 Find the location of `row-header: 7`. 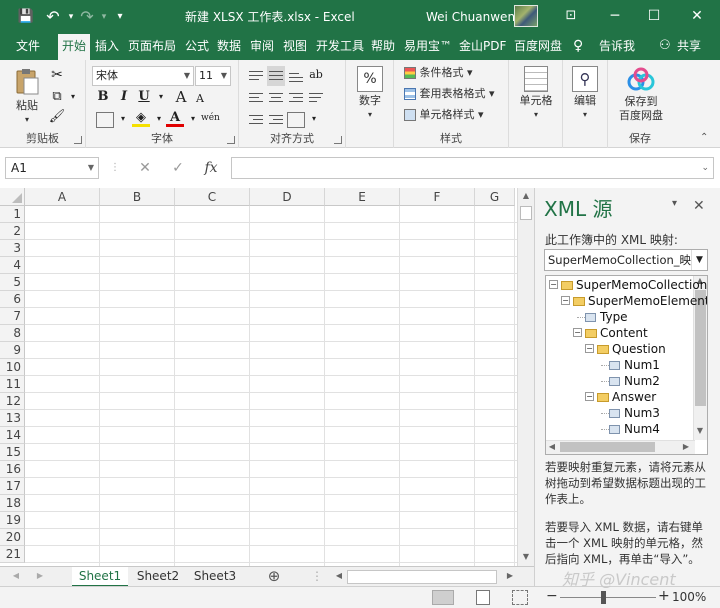

row-header: 7 is located at coordinates (12, 316).